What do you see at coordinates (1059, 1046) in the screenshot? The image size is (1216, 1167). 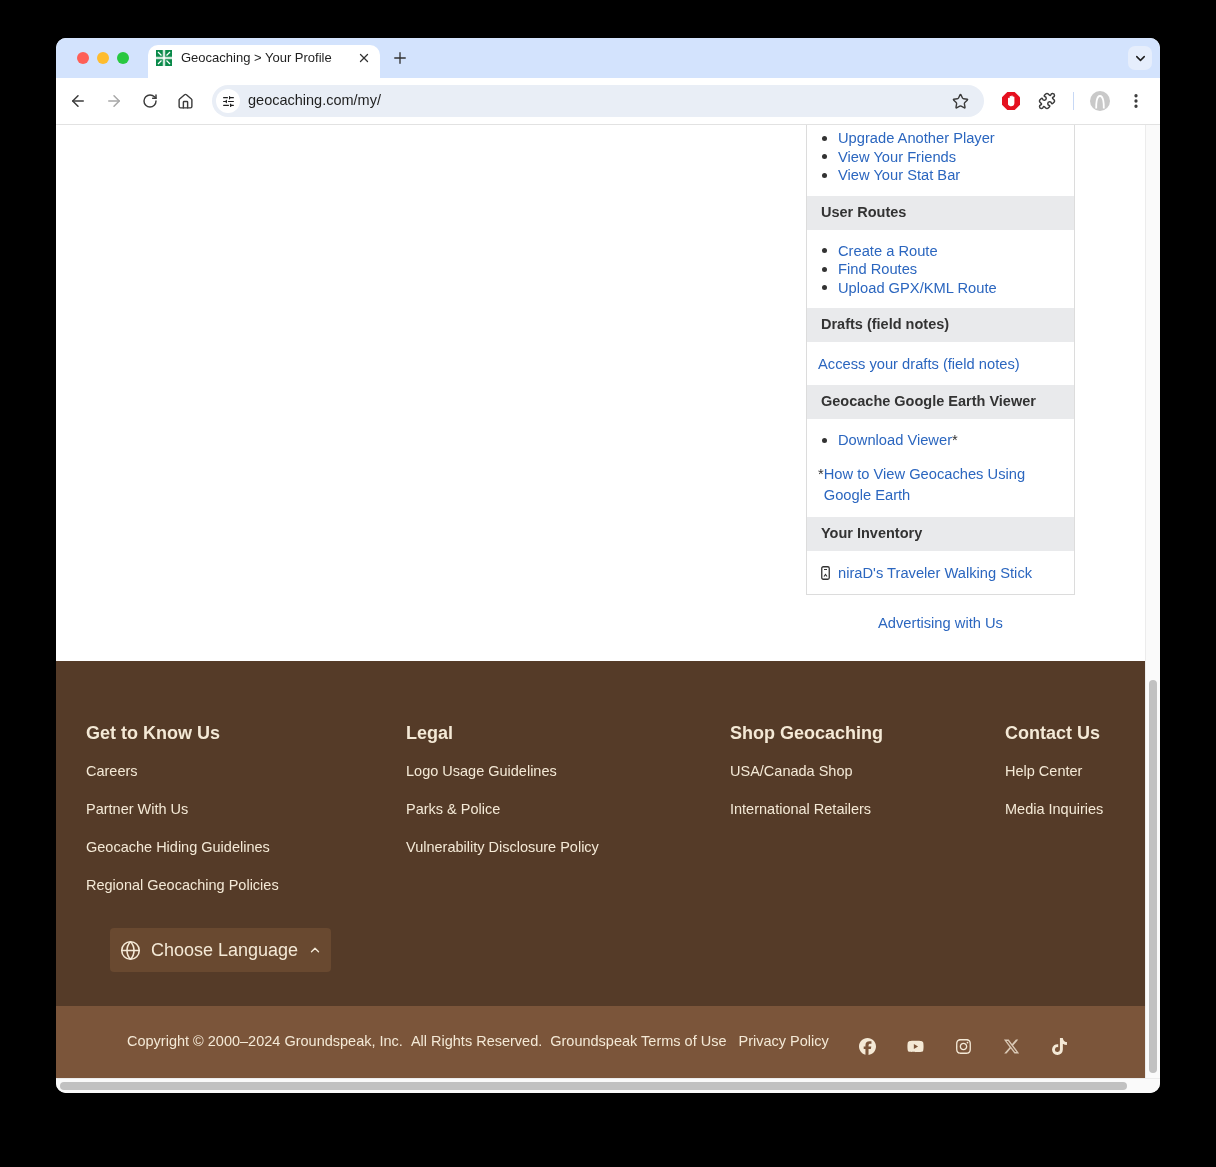 I see `tiktok-icon` at bounding box center [1059, 1046].